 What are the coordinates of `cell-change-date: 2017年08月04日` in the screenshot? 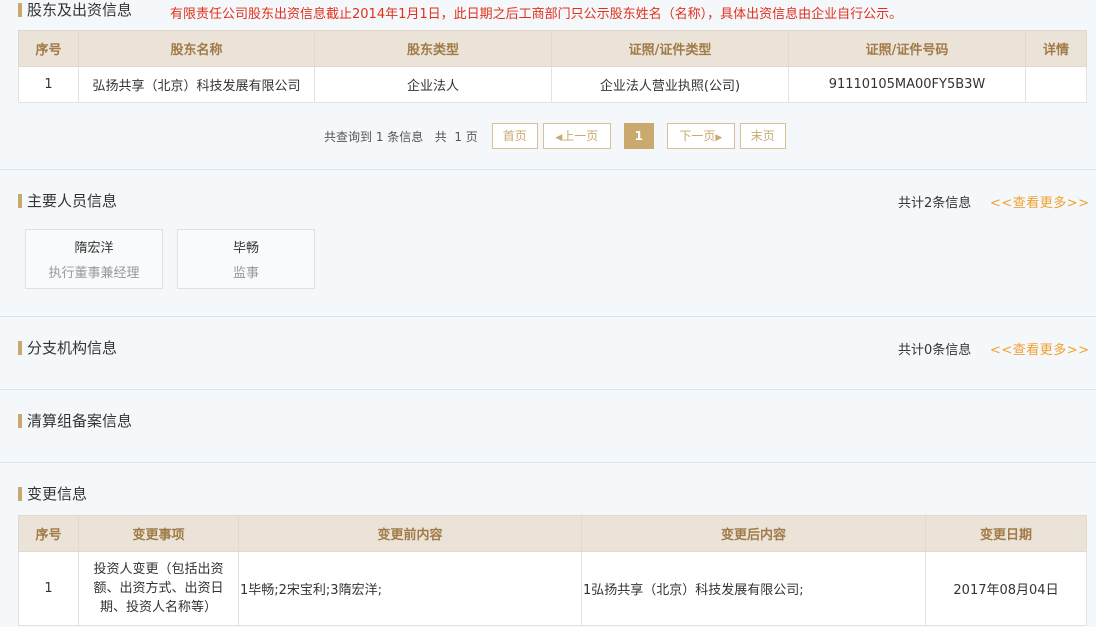 It's located at (1006, 588).